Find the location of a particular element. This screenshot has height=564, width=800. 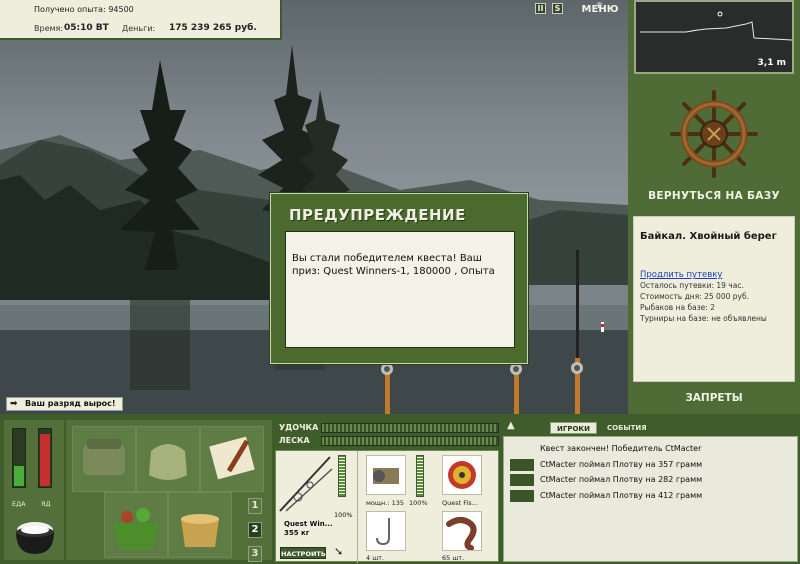

poison-label: ЯД is located at coordinates (46, 504).